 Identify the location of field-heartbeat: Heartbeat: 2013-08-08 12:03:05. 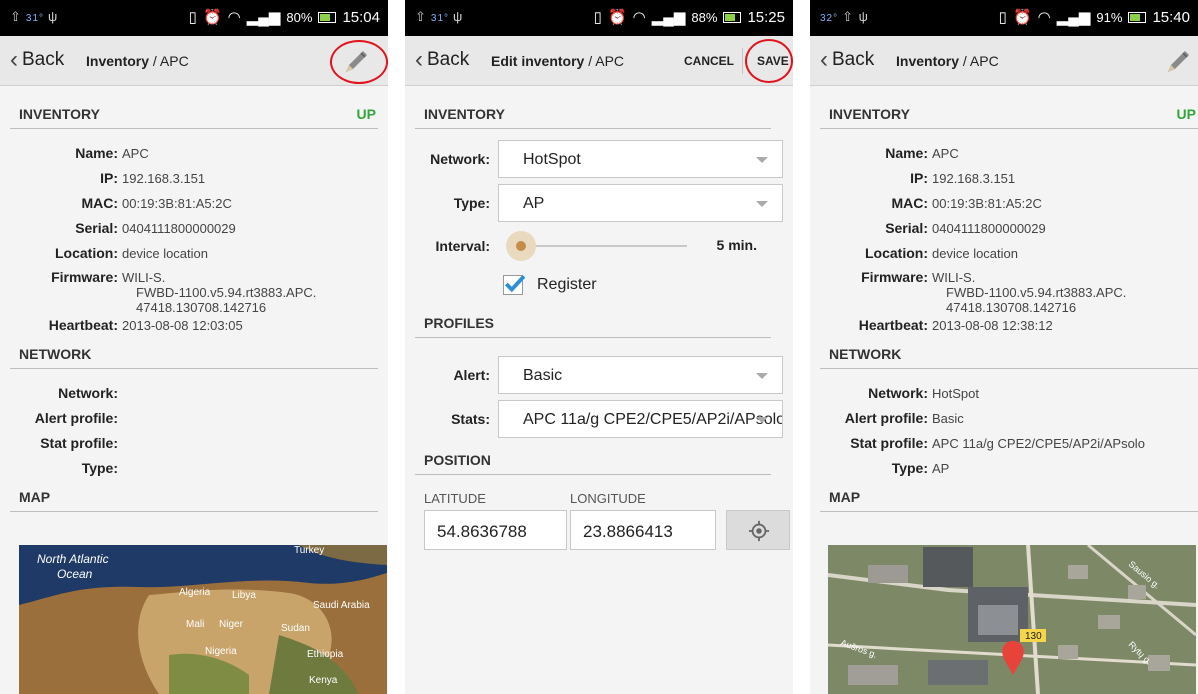
(145, 325).